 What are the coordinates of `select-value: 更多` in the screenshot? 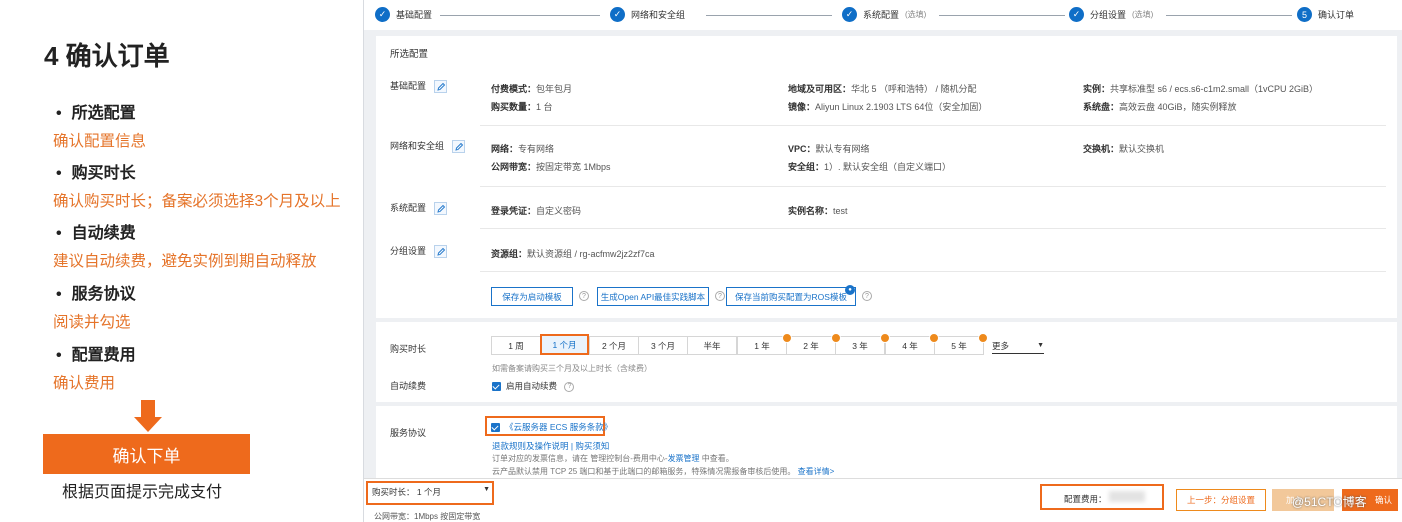 It's located at (1001, 345).